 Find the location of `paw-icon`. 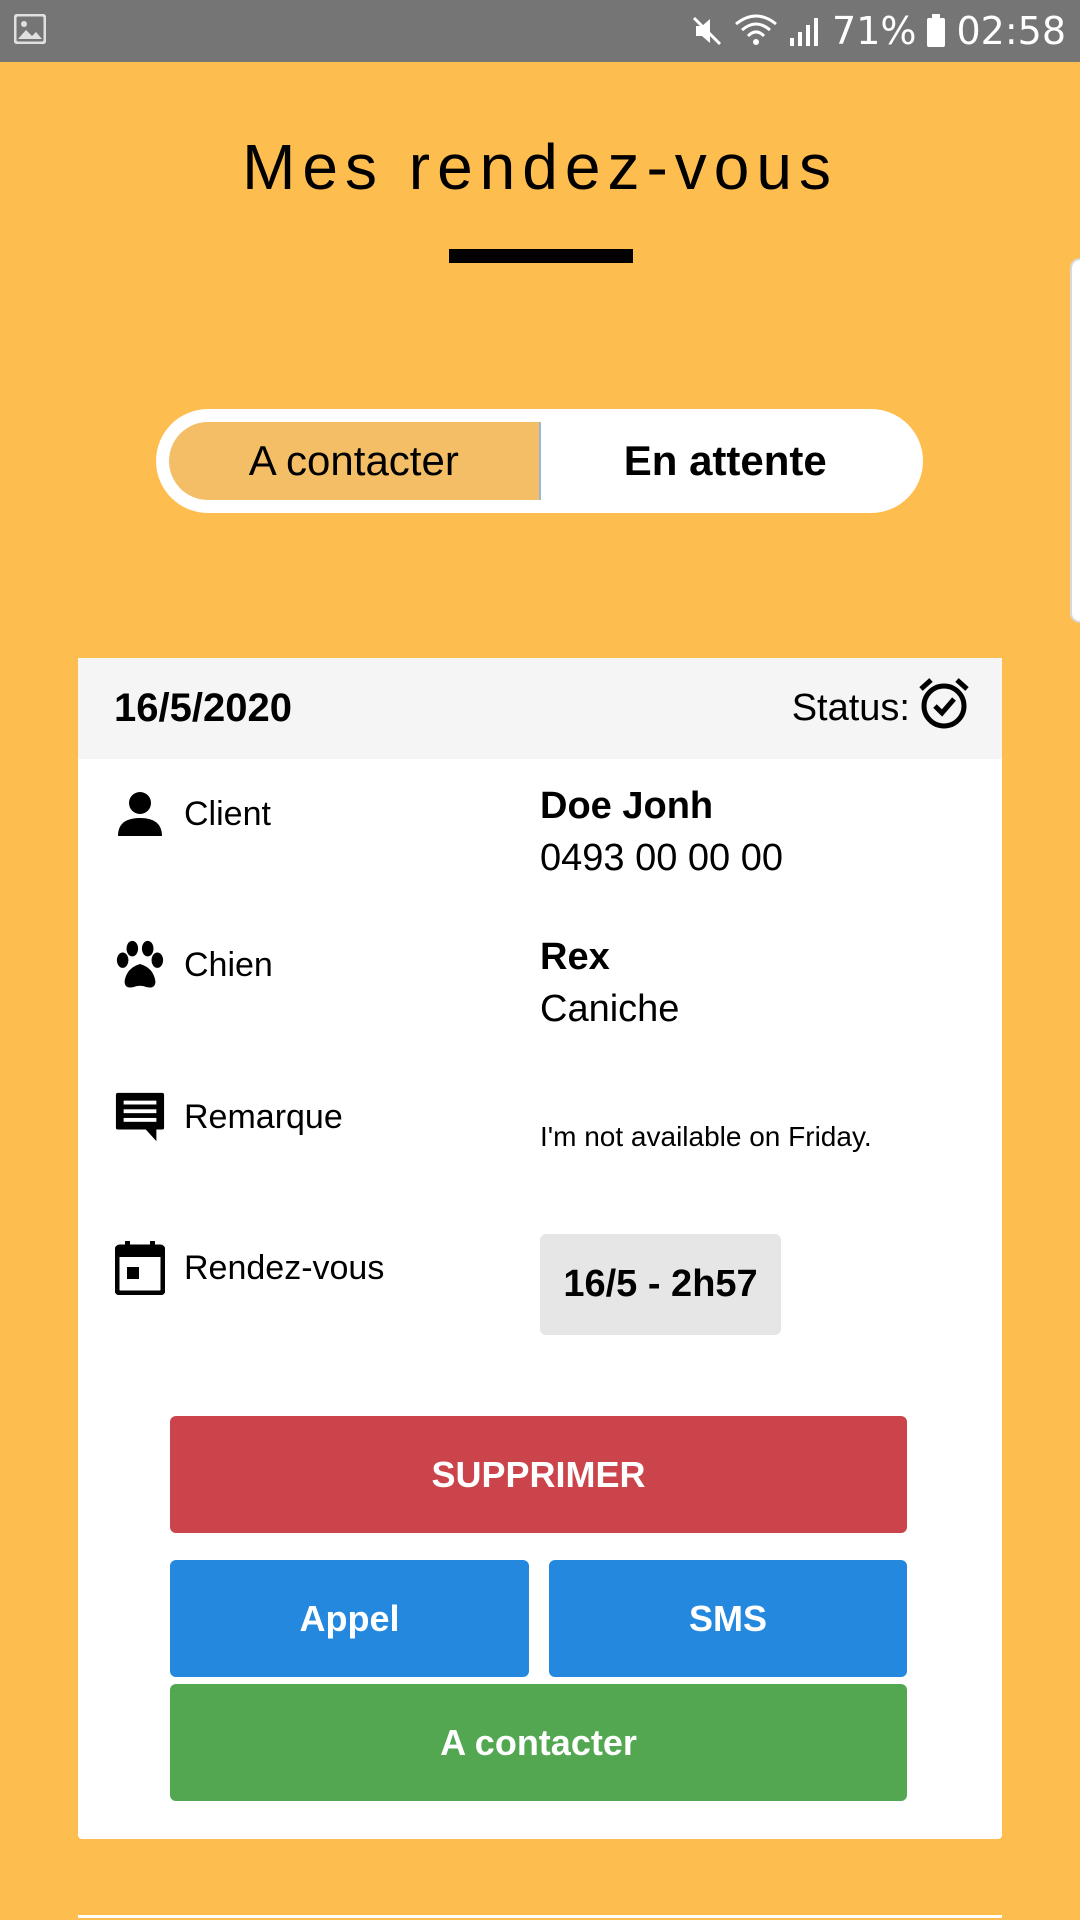

paw-icon is located at coordinates (140, 965).